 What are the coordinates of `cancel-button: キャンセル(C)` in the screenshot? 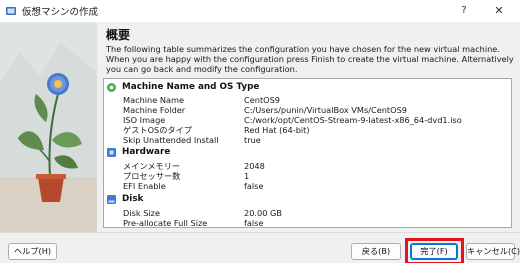 It's located at (493, 251).